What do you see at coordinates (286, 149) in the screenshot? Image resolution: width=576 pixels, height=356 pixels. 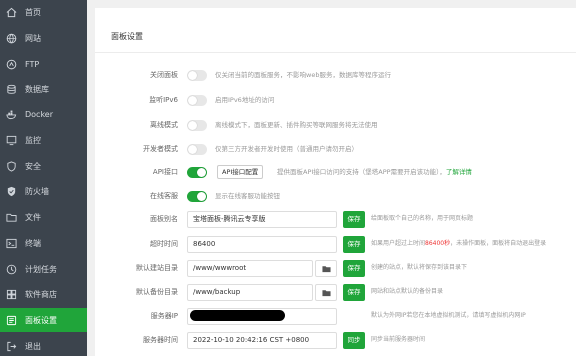 I see `setting-description: 仅第三方开发者开发时使用（普通用户请勿开启）` at bounding box center [286, 149].